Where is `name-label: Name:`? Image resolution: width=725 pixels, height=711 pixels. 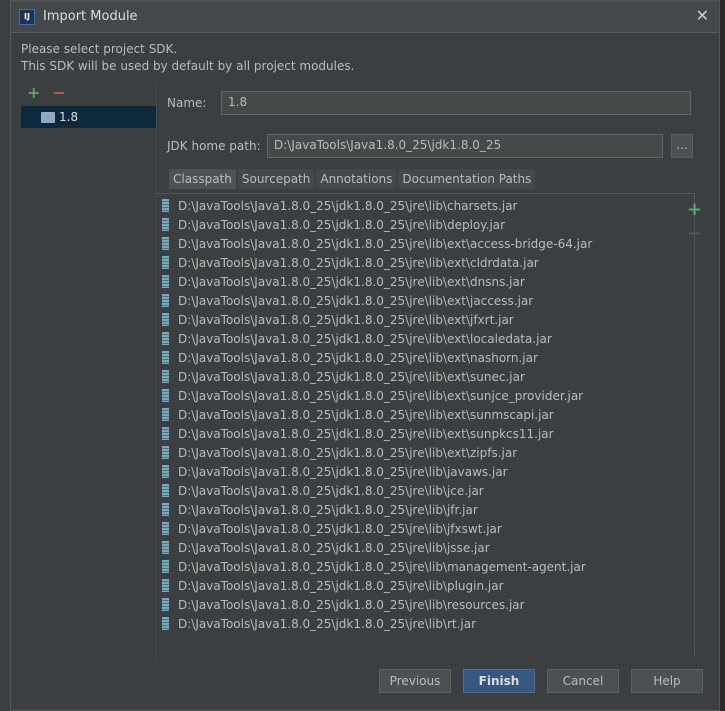
name-label: Name: is located at coordinates (187, 103).